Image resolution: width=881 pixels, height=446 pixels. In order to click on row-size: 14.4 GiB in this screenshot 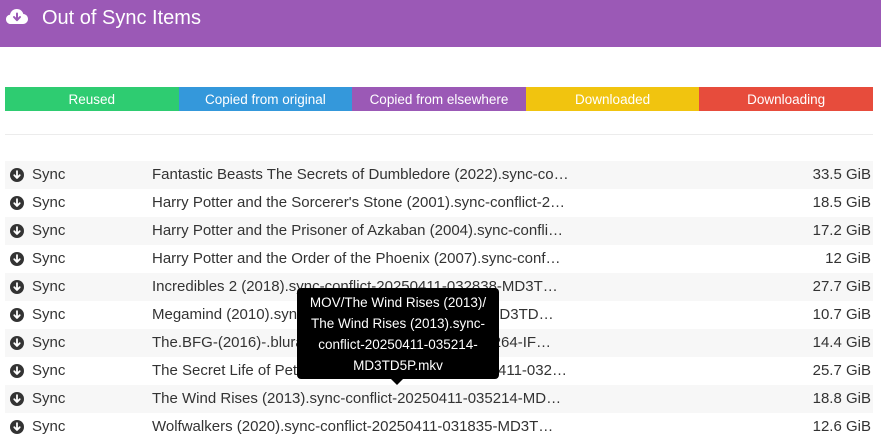, I will do `click(841, 342)`.